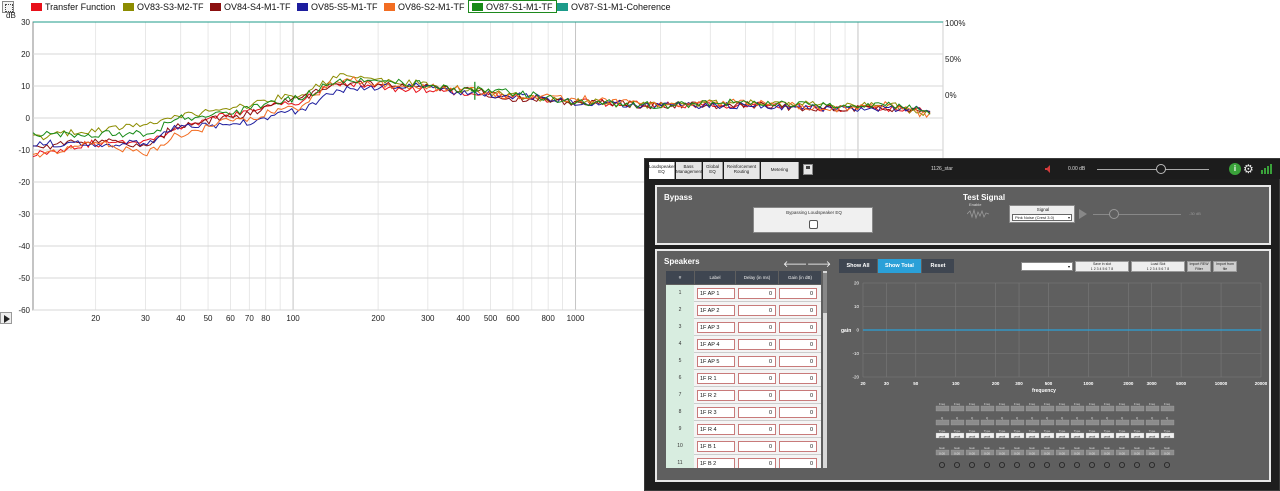 This screenshot has width=1280, height=491. I want to click on table-row: 4 1F AP 400, so click(743, 344).